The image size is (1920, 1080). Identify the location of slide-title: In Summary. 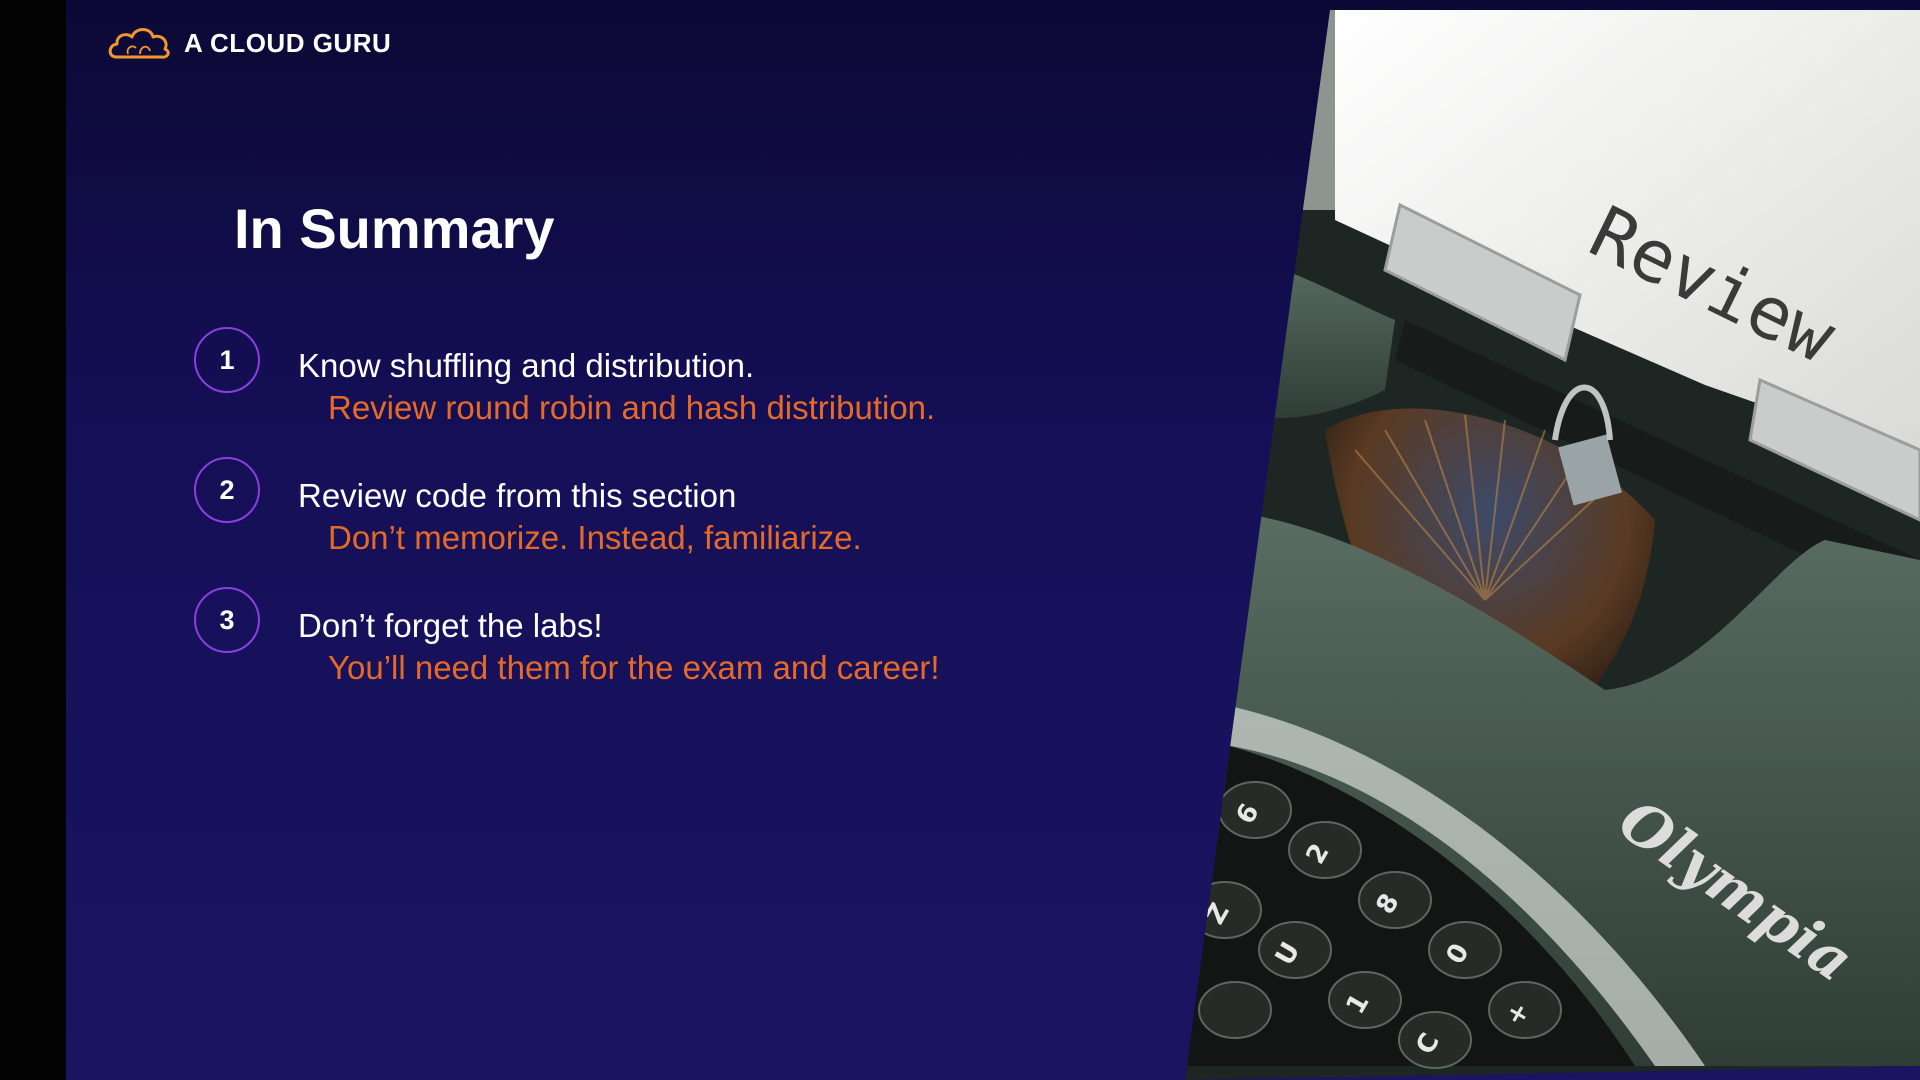
(394, 228).